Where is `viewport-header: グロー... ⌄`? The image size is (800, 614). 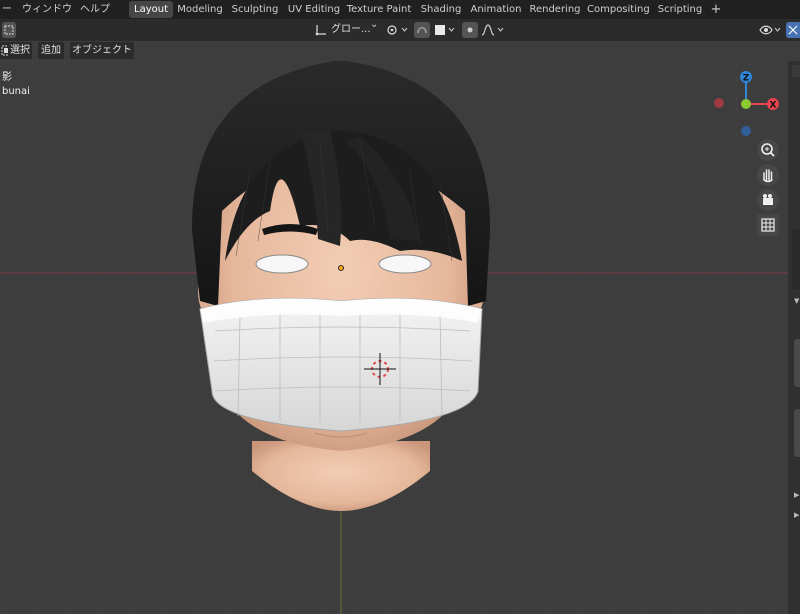 viewport-header: グロー... ⌄ is located at coordinates (400, 30).